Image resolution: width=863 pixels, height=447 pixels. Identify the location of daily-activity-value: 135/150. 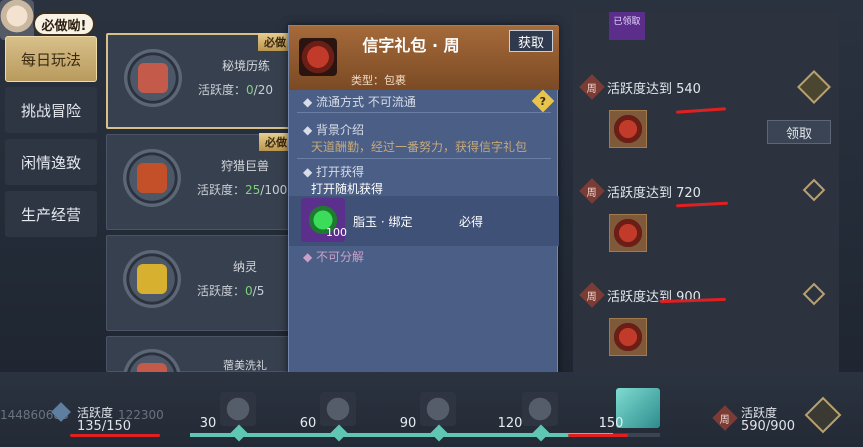
(104, 426).